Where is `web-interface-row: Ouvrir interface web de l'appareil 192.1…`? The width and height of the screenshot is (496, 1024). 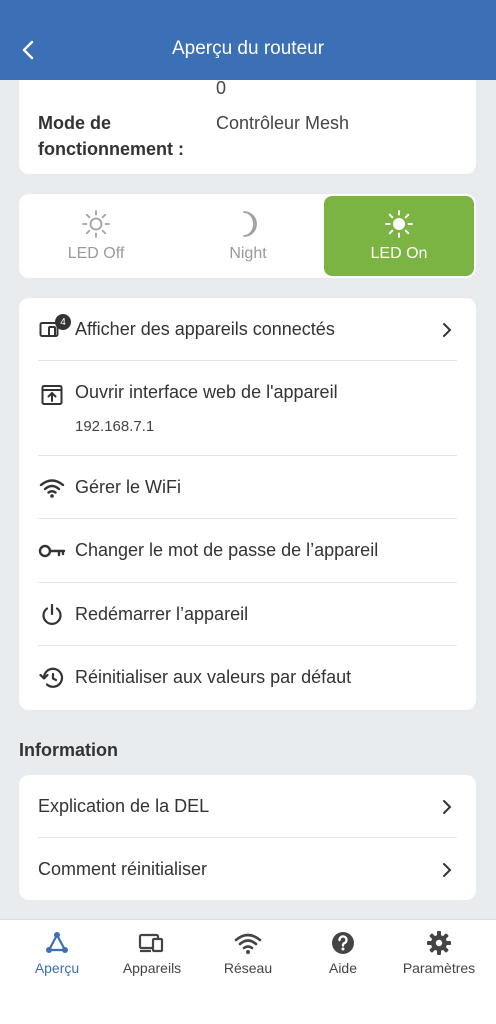
web-interface-row: Ouvrir interface web de l'appareil 192.1… is located at coordinates (247, 408).